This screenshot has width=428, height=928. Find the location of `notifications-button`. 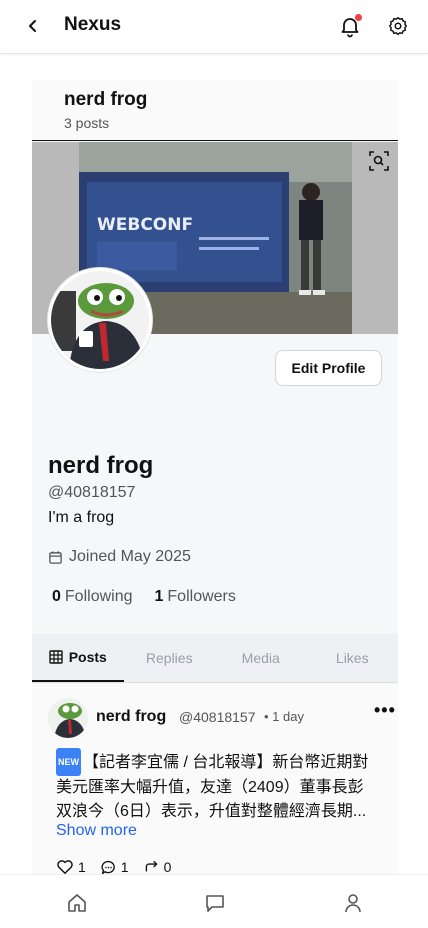

notifications-button is located at coordinates (350, 26).